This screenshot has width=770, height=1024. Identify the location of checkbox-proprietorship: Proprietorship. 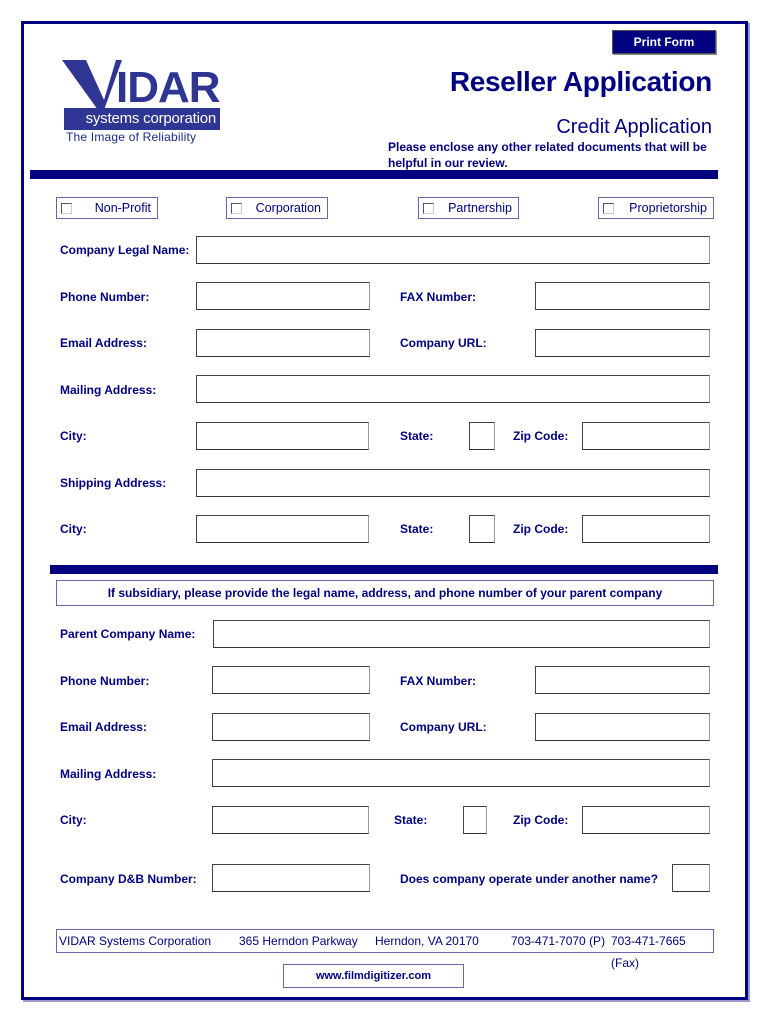
(656, 208).